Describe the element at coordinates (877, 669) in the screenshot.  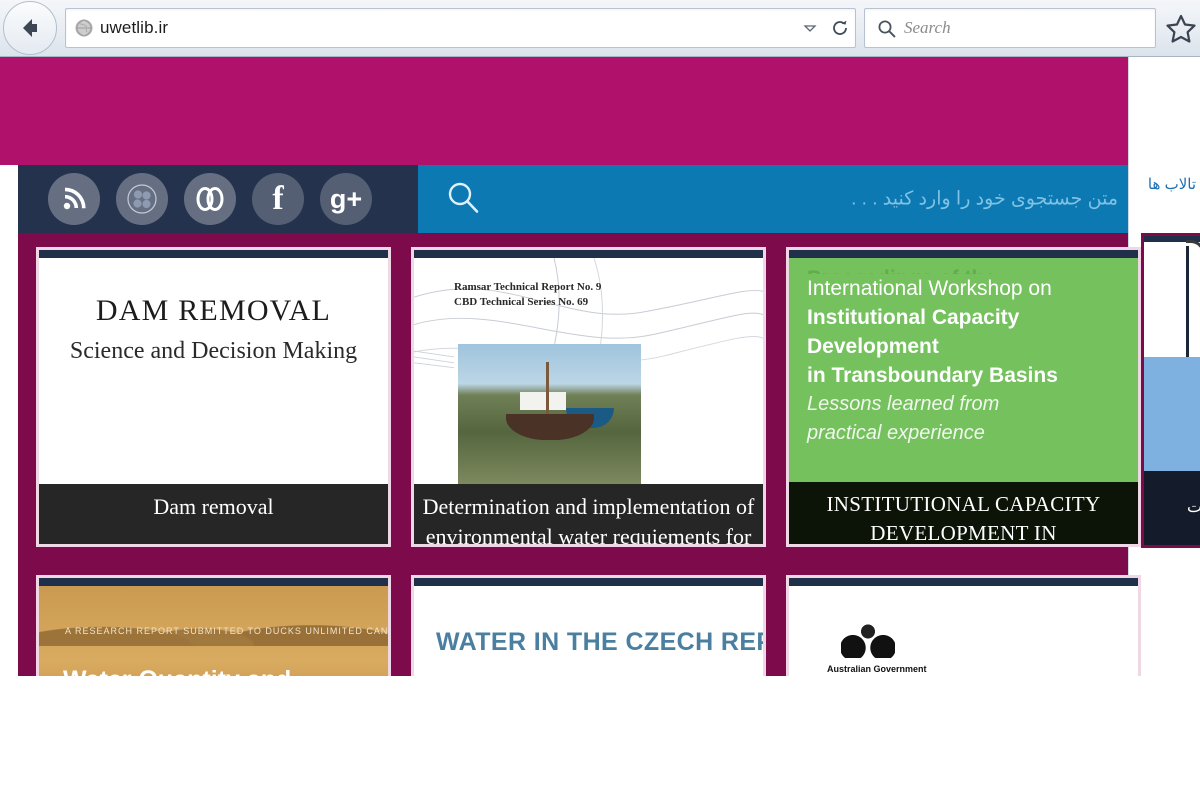
I see `cover-label: Australian Government` at that location.